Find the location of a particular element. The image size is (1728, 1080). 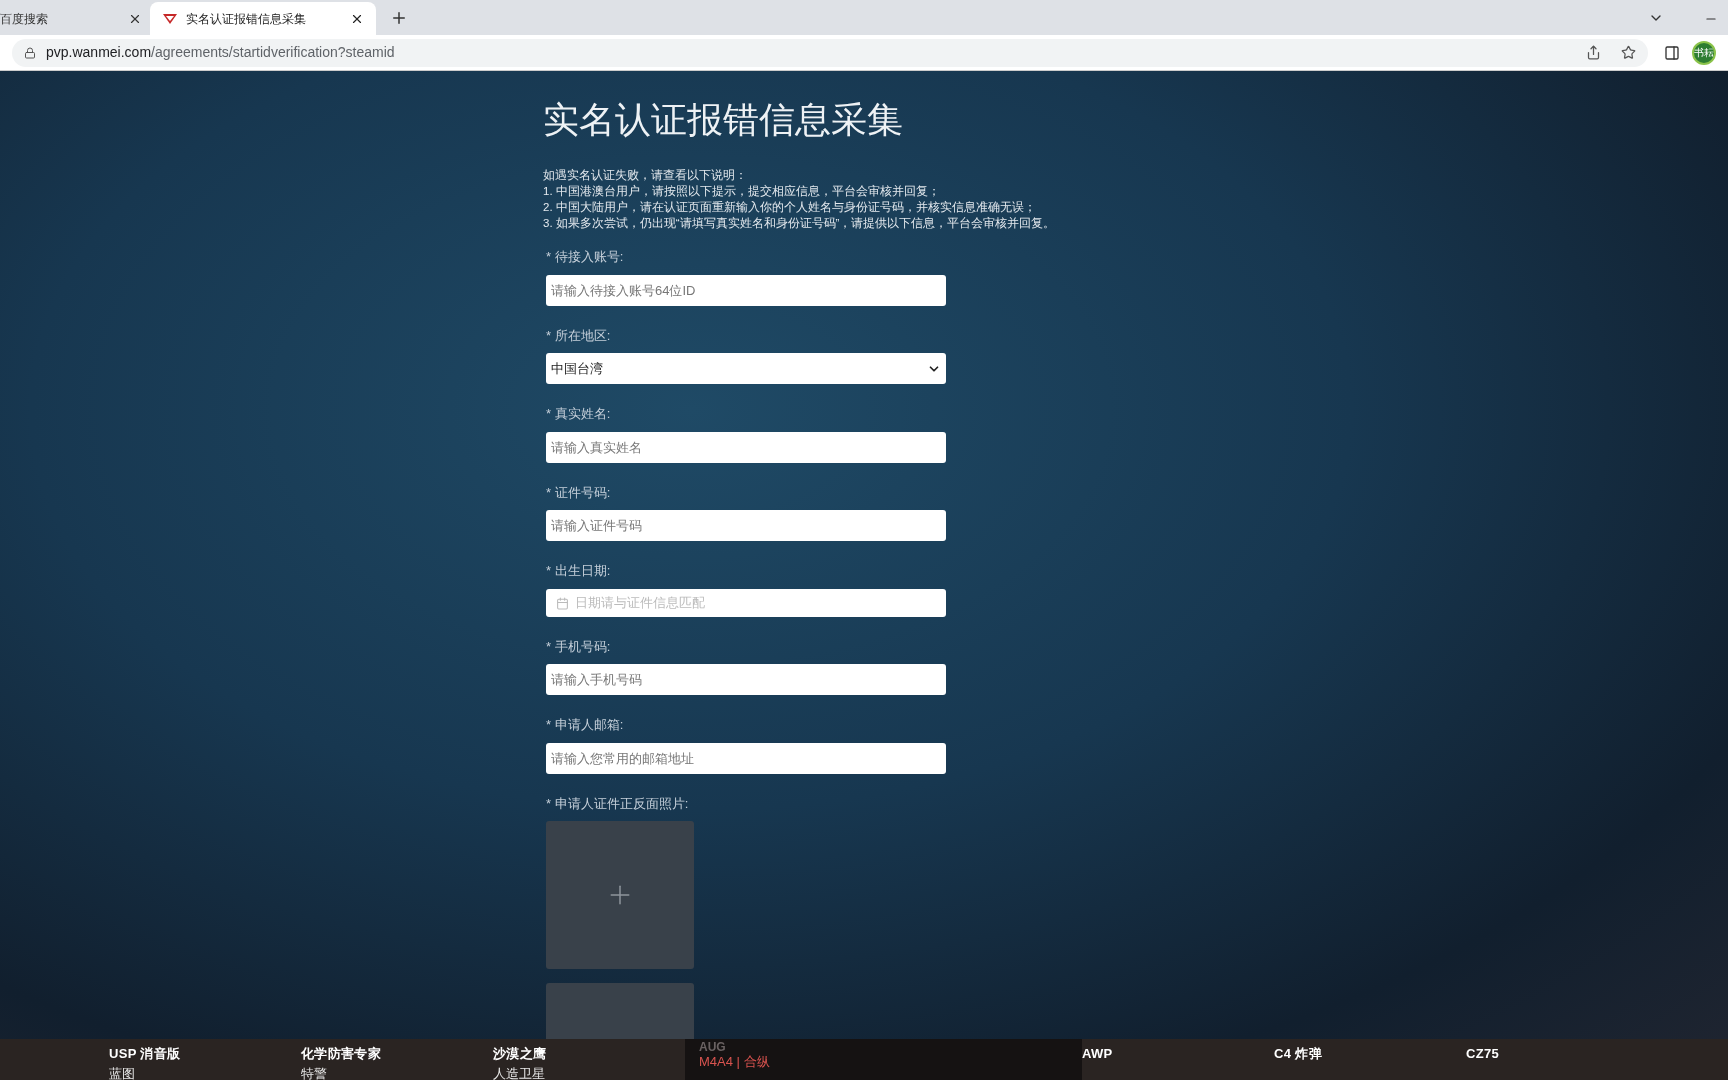

instruction-line: 1. 中国港澳台用户，请按照以下提示，提交相应信息，平台会审核并回复； is located at coordinates (742, 191).